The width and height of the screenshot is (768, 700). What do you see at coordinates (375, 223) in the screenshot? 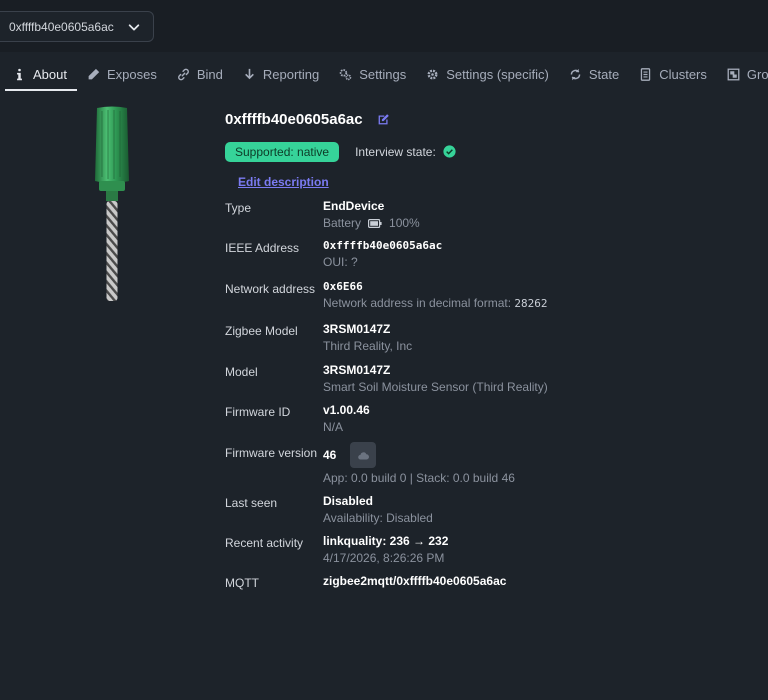
I see `battery-full-icon` at bounding box center [375, 223].